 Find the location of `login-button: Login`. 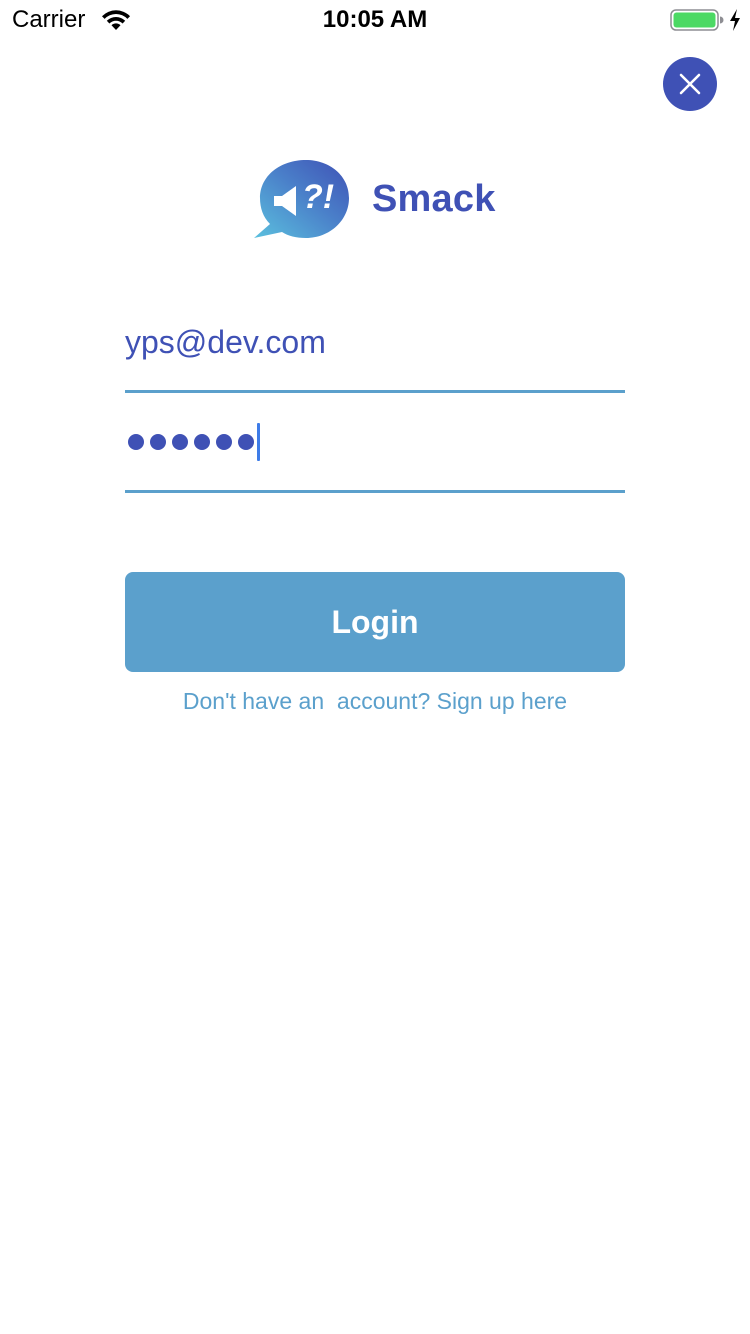

login-button: Login is located at coordinates (375, 622).